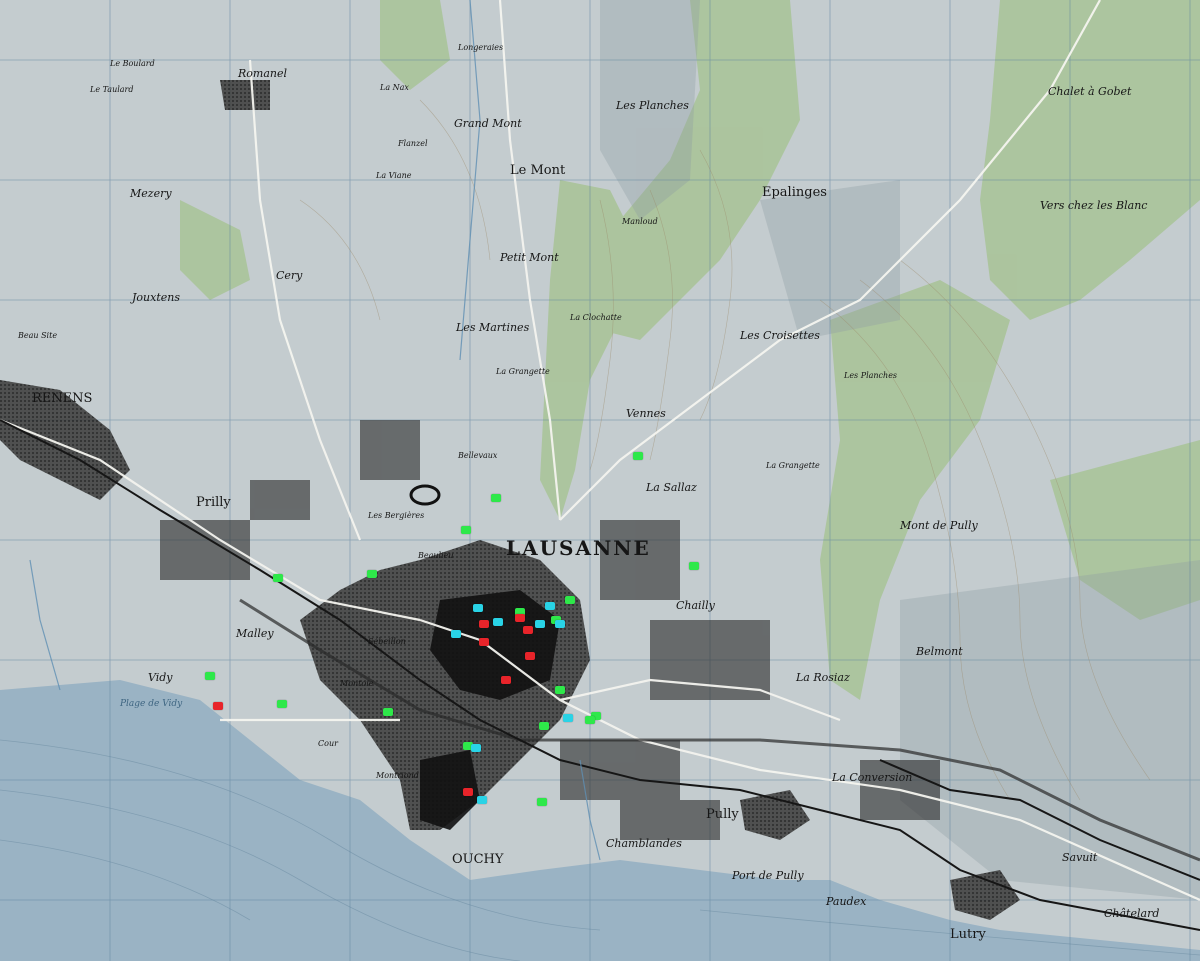 This screenshot has height=961, width=1200. What do you see at coordinates (780, 335) in the screenshot?
I see `place-label-les-croisettes: Les Croisettes` at bounding box center [780, 335].